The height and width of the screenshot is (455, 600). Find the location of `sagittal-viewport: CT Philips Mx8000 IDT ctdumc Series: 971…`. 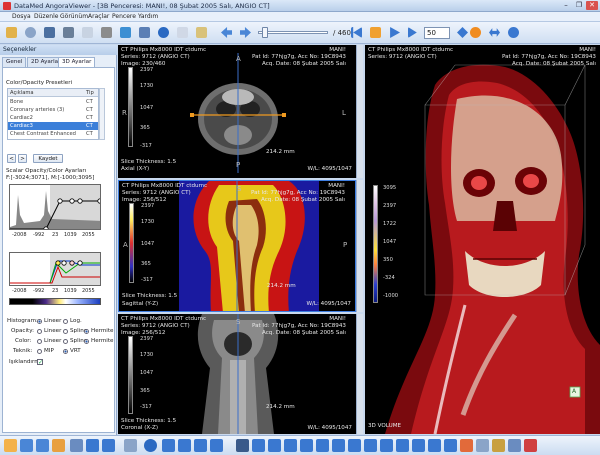

sagittal-viewport: CT Philips Mx8000 IDT ctdumc Series: 971… is located at coordinates (237, 246).